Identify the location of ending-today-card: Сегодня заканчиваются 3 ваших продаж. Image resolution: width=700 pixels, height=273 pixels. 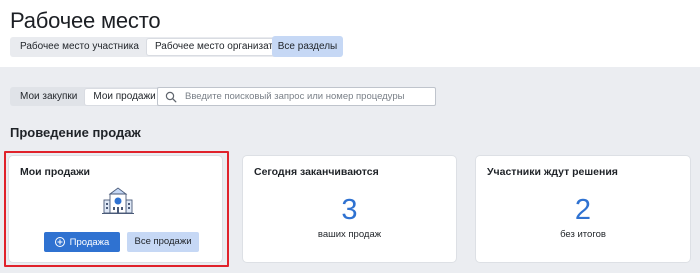
(349, 209).